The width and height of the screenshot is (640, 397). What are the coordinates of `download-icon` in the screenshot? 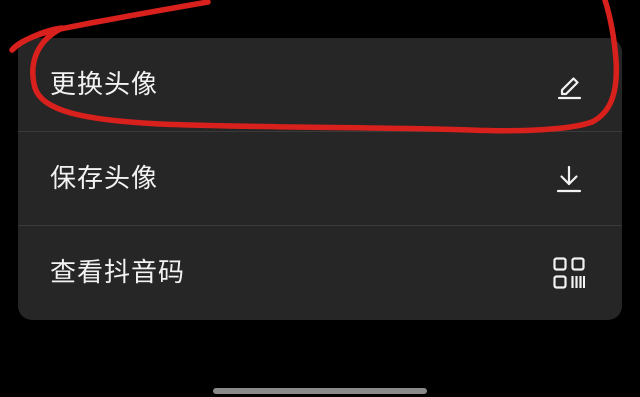 It's located at (569, 179).